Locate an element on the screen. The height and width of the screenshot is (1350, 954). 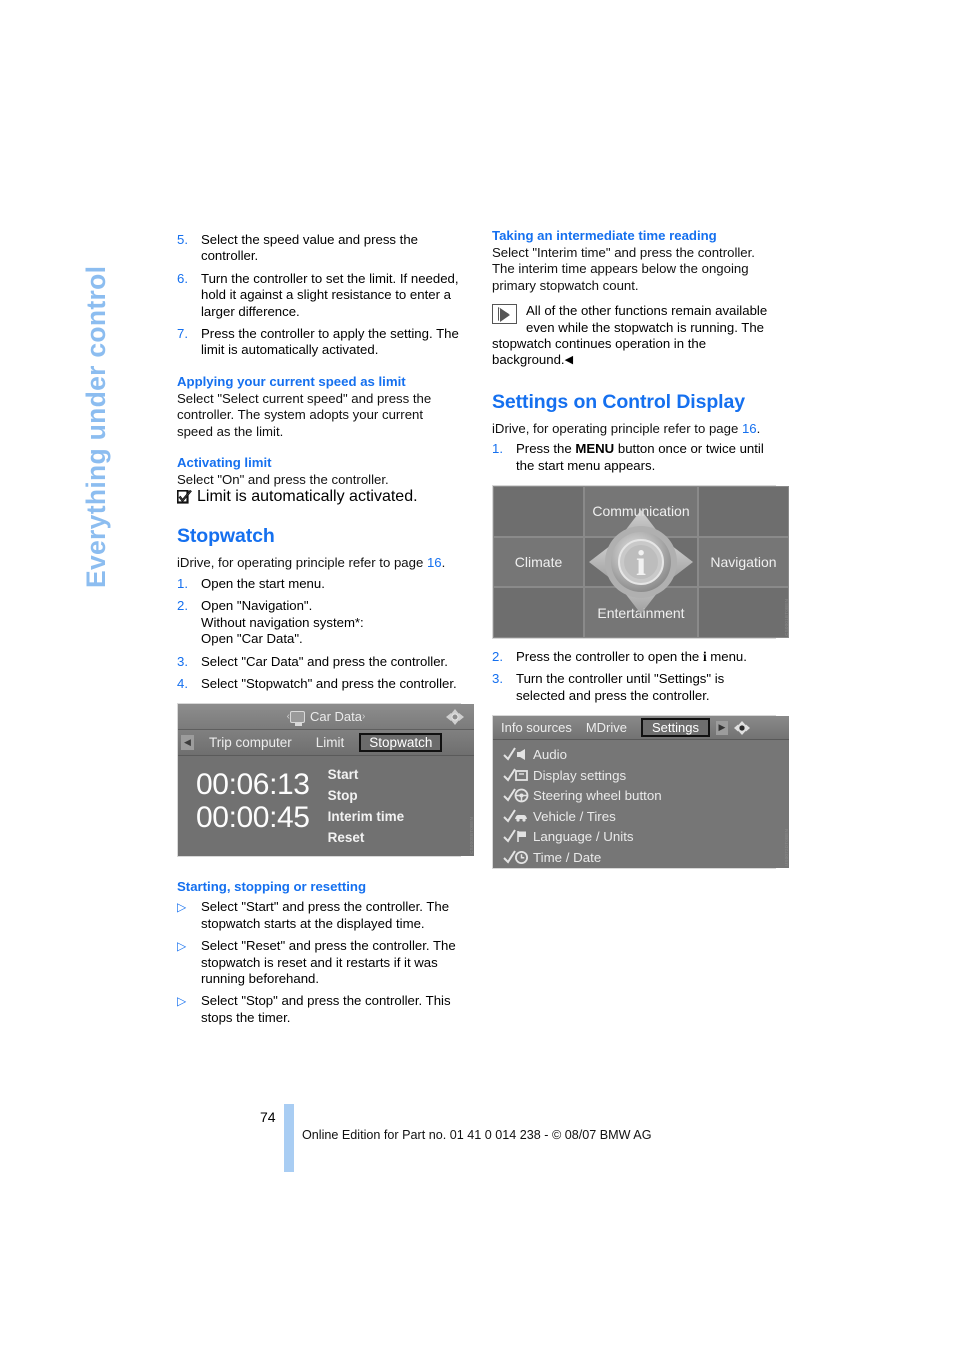
settings-on-control-display-heading: Settings on Control Display is located at coordinates (618, 401).